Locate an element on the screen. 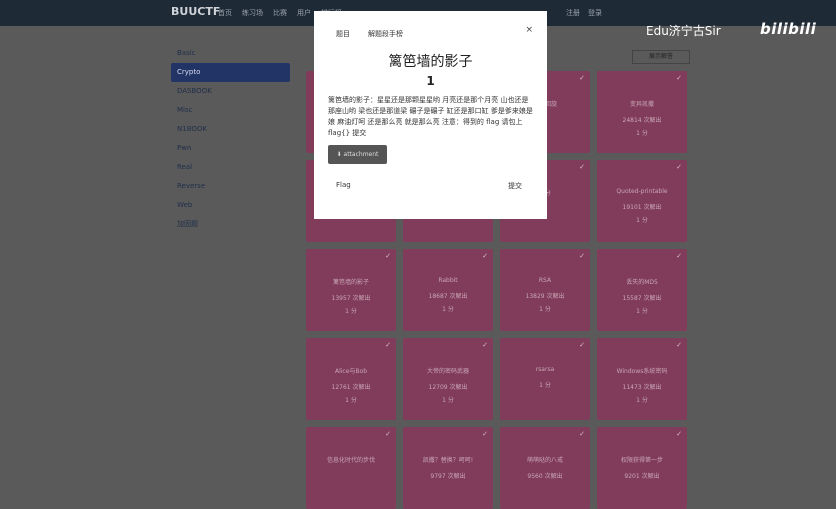 This screenshot has width=836, height=509. download-attachment-button: ⬇ attachment is located at coordinates (357, 154).